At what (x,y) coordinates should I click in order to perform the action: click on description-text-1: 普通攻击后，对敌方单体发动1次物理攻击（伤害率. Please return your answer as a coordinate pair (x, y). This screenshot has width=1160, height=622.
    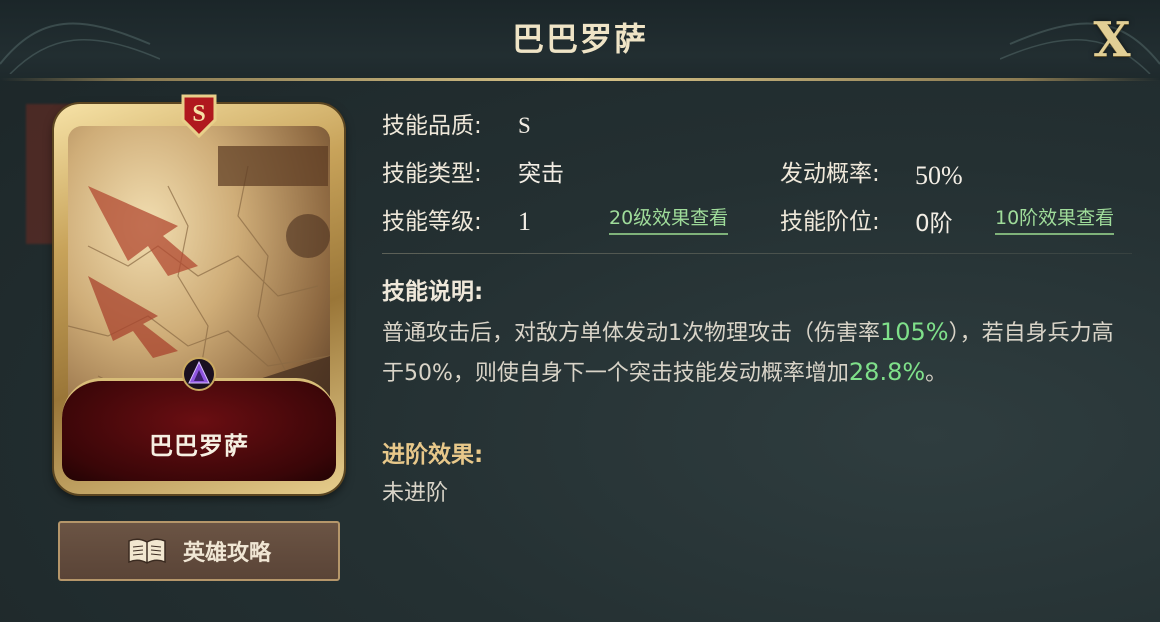
    Looking at the image, I should click on (631, 333).